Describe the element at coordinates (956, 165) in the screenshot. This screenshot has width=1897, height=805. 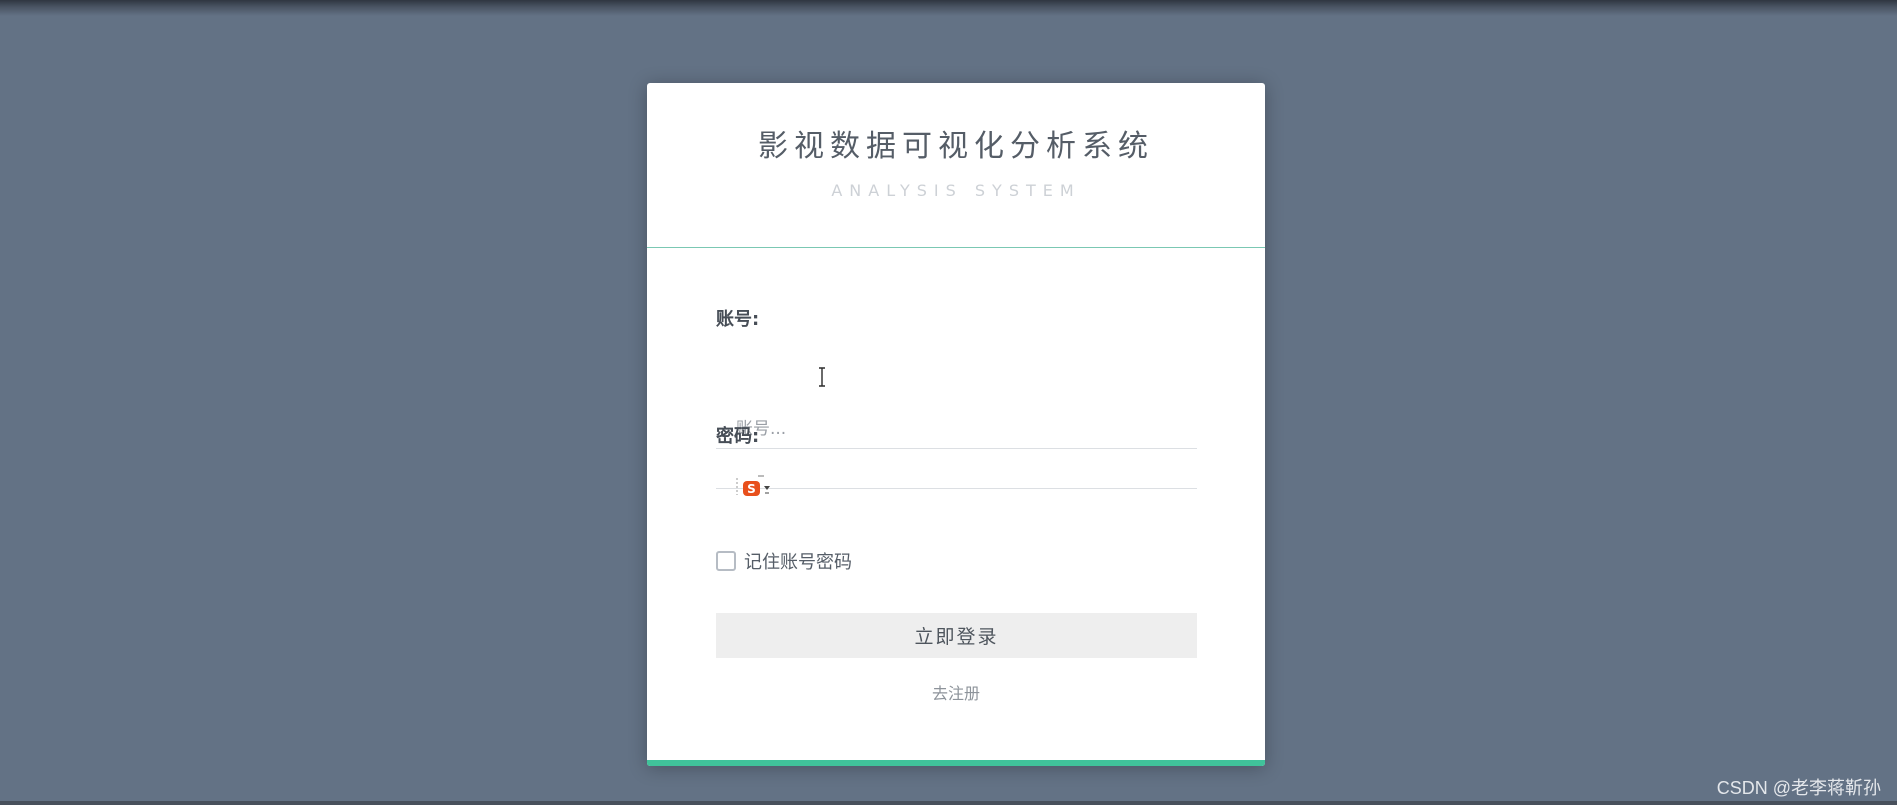
I see `card-header: 影视数据可视化分析系统 ANALYSIS SYSTEM` at that location.